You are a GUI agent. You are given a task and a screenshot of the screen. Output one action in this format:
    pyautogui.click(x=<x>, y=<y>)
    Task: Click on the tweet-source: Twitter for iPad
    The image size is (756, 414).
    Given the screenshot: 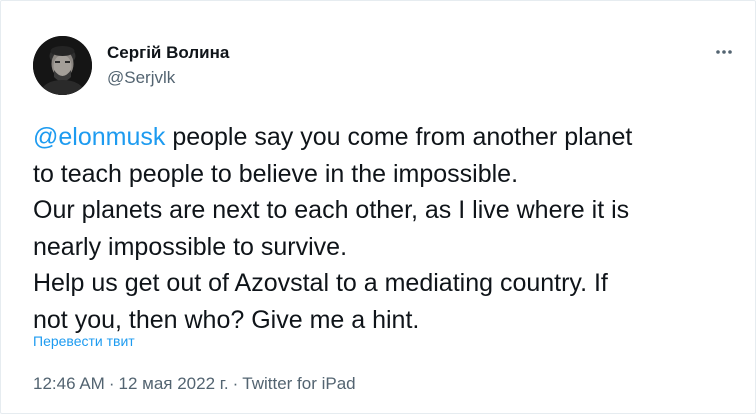 What is the action you would take?
    pyautogui.click(x=298, y=383)
    